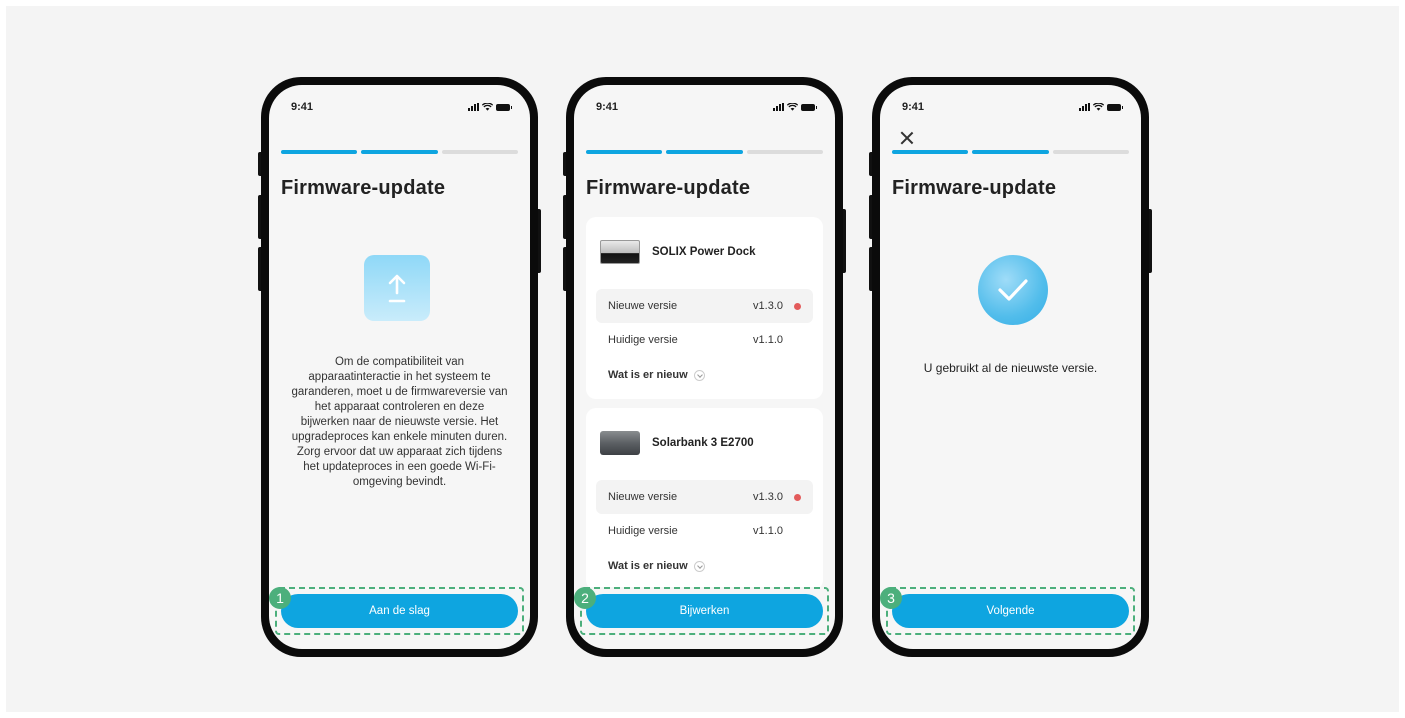  Describe the element at coordinates (703, 443) in the screenshot. I see `device-name: Solarbank 3 E2700` at that location.